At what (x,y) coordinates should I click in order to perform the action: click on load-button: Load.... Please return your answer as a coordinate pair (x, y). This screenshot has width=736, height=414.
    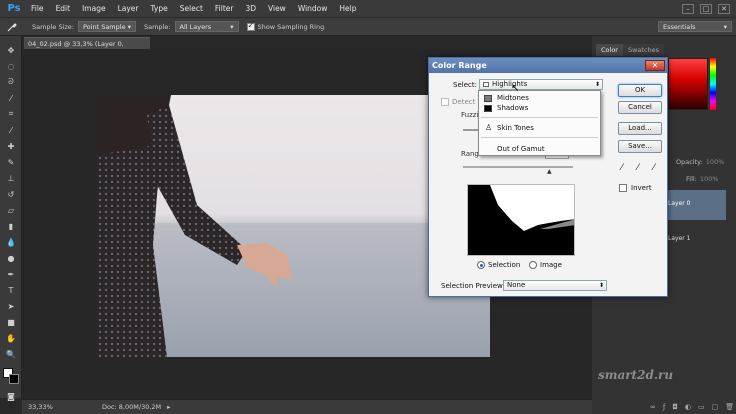
    Looking at the image, I should click on (640, 128).